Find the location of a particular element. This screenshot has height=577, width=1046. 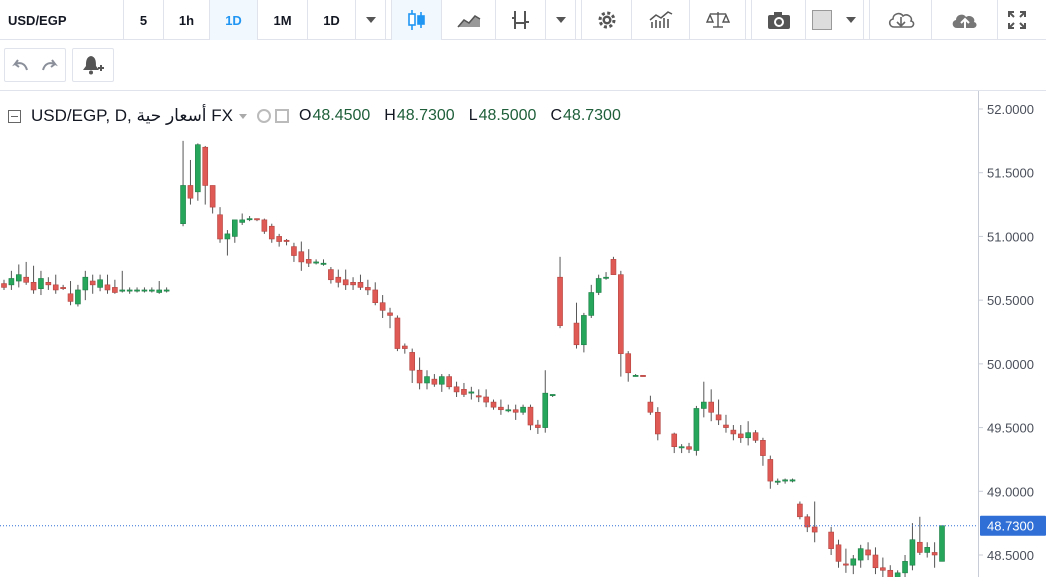

settings-button is located at coordinates (607, 20).